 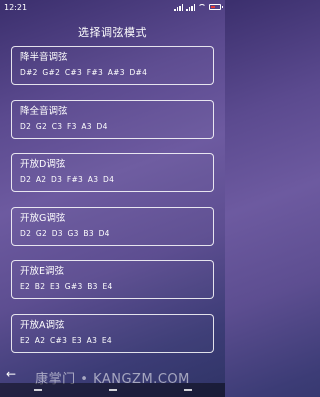 What do you see at coordinates (178, 7) in the screenshot?
I see `signal-icon` at bounding box center [178, 7].